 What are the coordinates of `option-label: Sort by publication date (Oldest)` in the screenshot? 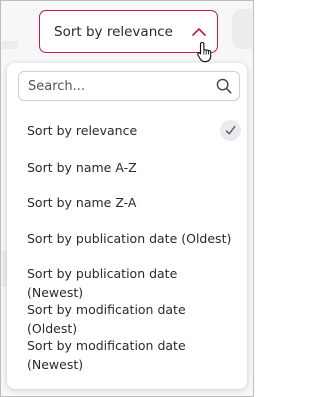 It's located at (129, 238).